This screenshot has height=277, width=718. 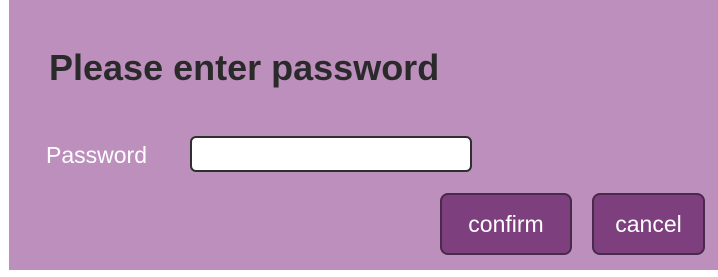 I want to click on cancel-button: cancel, so click(x=648, y=224).